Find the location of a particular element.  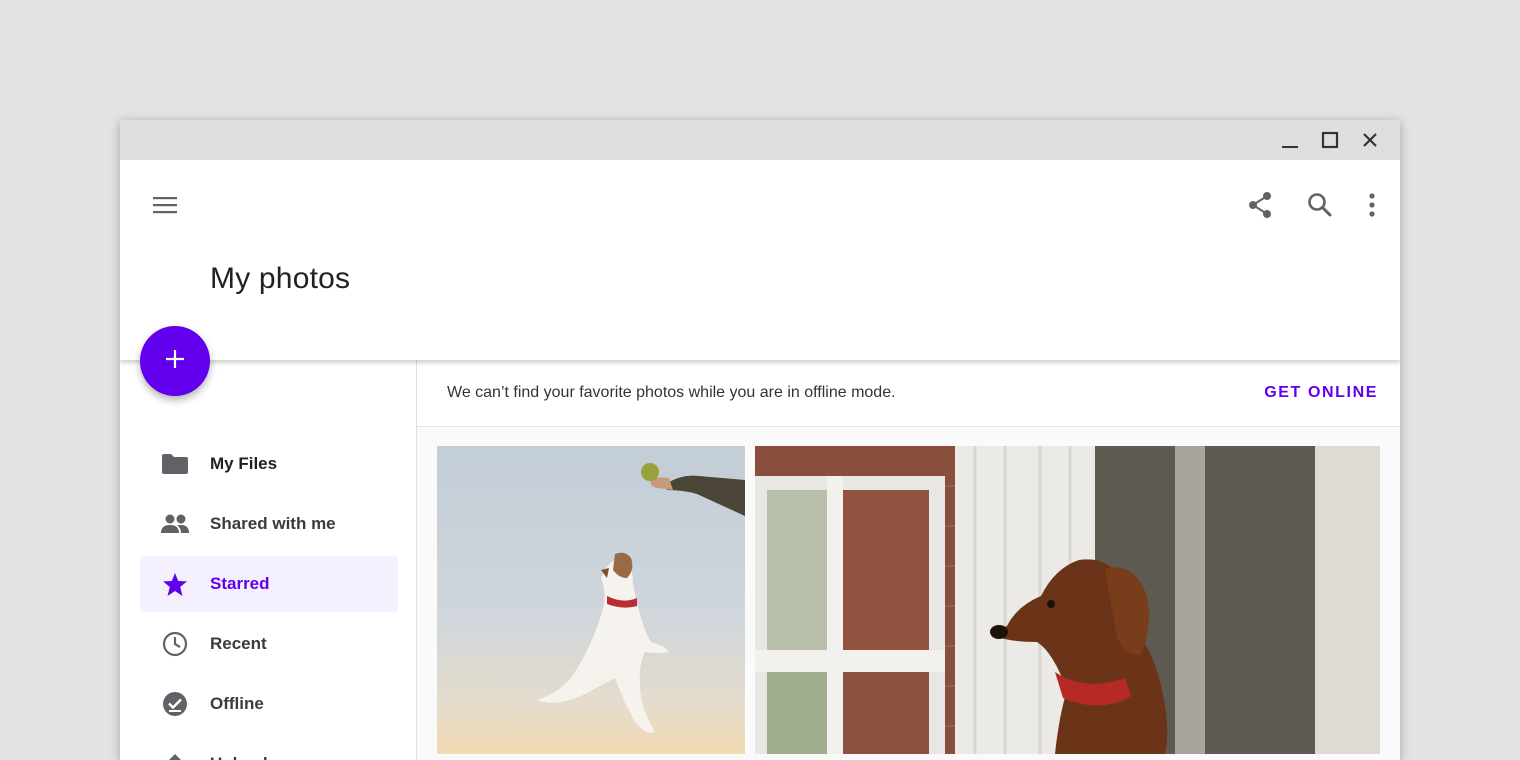

sidebar-item-offline: Offline is located at coordinates (269, 704).